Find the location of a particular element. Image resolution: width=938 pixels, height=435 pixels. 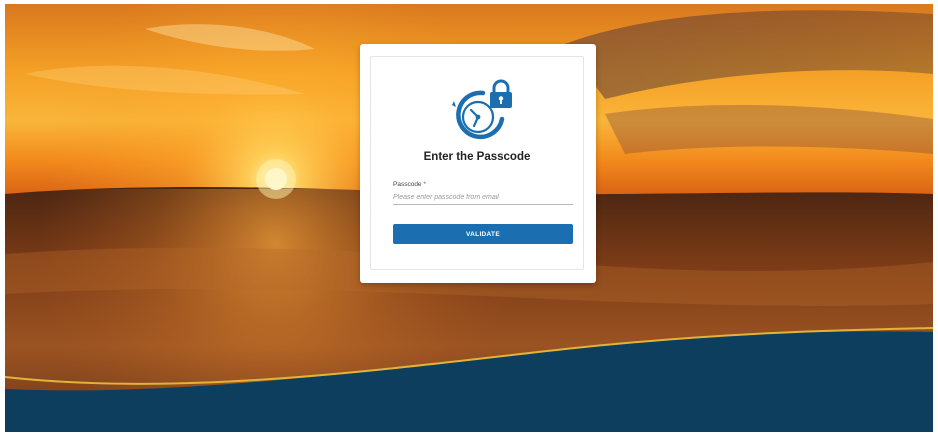

passcode-form: Enter the Passcode Passcode * VALIDATE is located at coordinates (477, 163).